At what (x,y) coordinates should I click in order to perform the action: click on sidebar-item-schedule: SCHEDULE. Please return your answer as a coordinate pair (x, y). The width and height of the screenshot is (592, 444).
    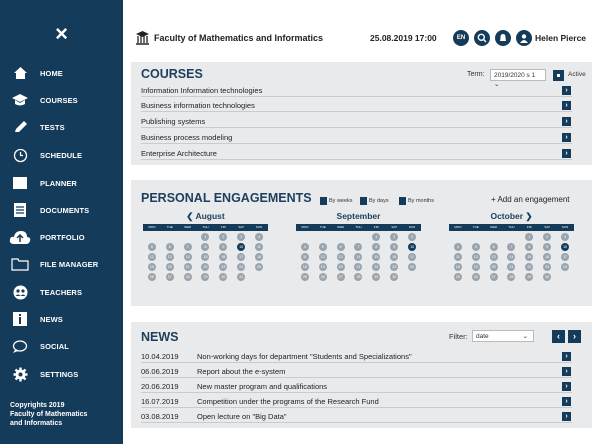
    Looking at the image, I should click on (61, 155).